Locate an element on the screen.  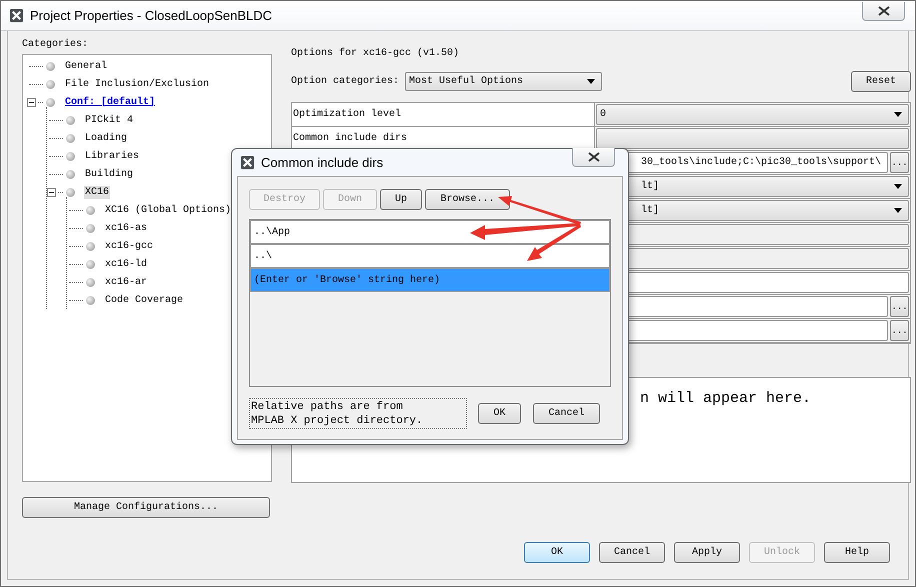
tree-item: xc16-ld is located at coordinates (126, 264).